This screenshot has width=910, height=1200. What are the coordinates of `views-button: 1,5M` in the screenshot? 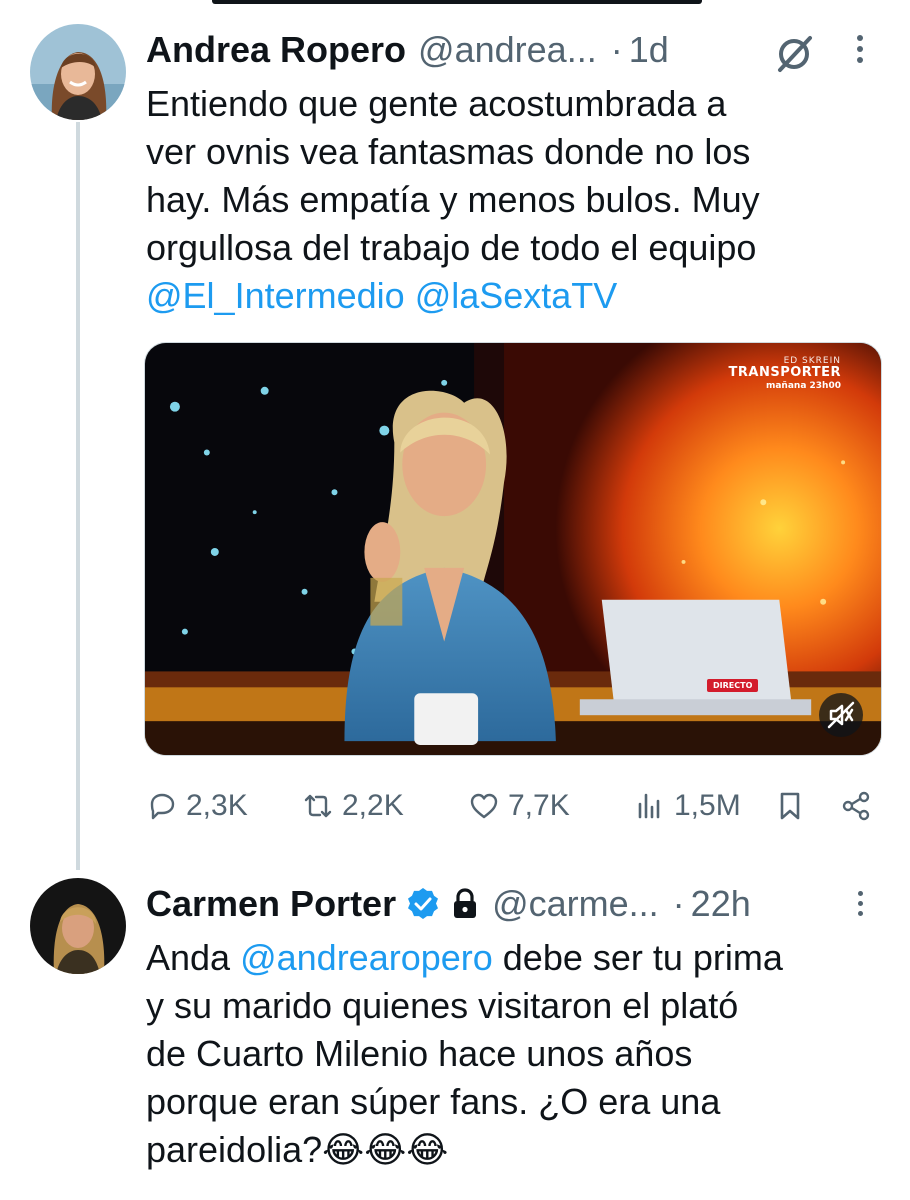 It's located at (687, 806).